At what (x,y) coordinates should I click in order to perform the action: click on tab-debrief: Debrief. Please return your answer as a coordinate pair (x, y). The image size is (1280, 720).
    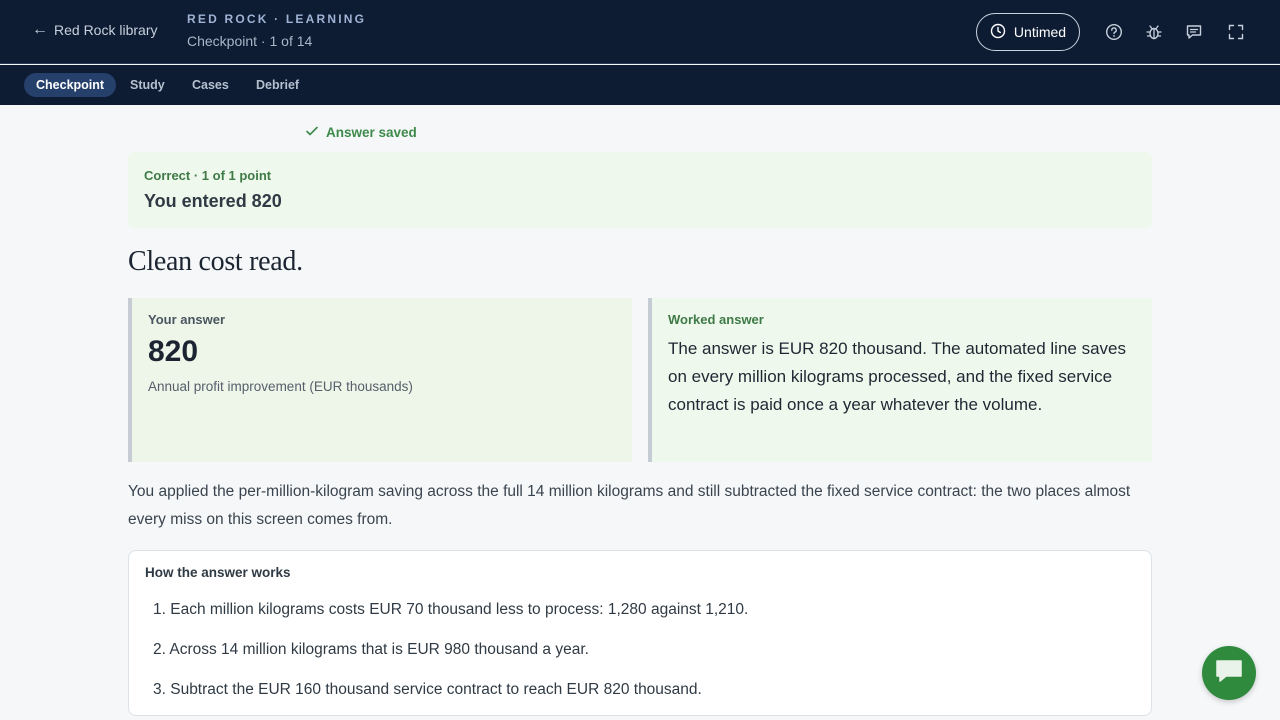
    Looking at the image, I should click on (277, 85).